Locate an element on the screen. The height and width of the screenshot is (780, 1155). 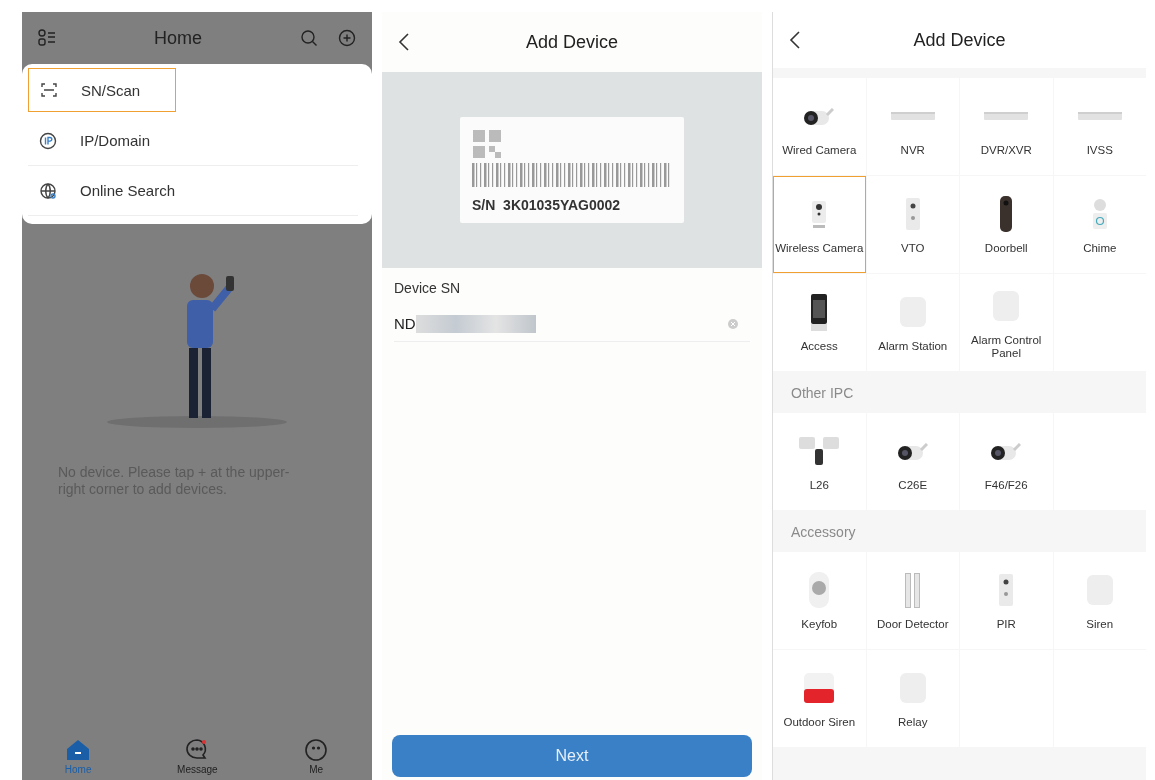
device-tile: NVR is located at coordinates (912, 126).